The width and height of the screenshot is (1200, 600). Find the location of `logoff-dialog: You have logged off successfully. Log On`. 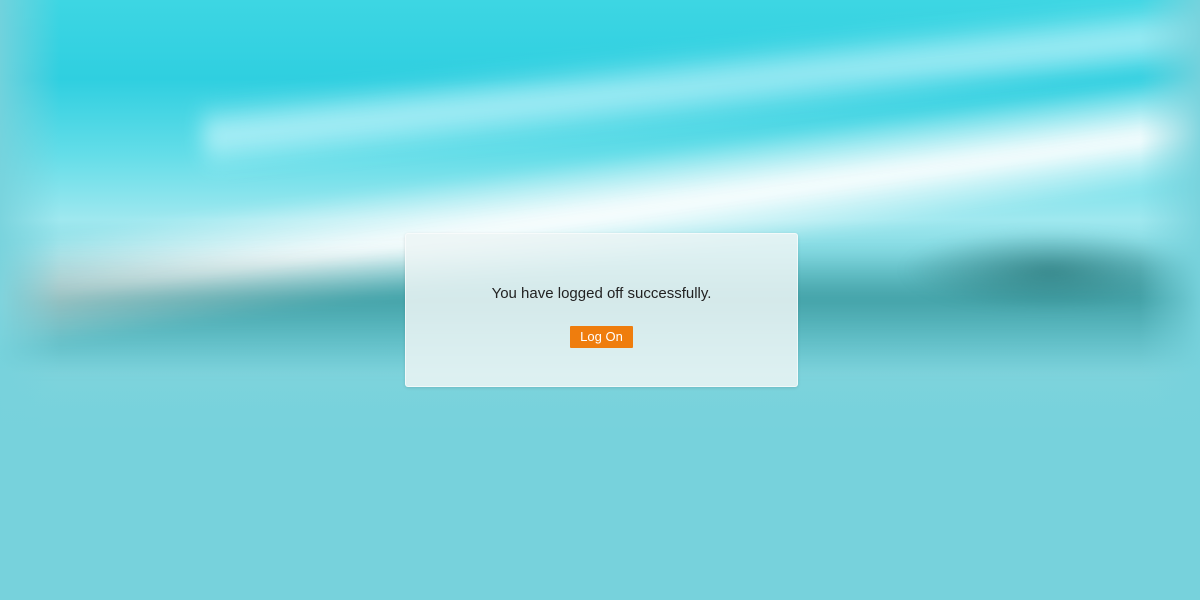

logoff-dialog: You have logged off successfully. Log On is located at coordinates (601, 310).